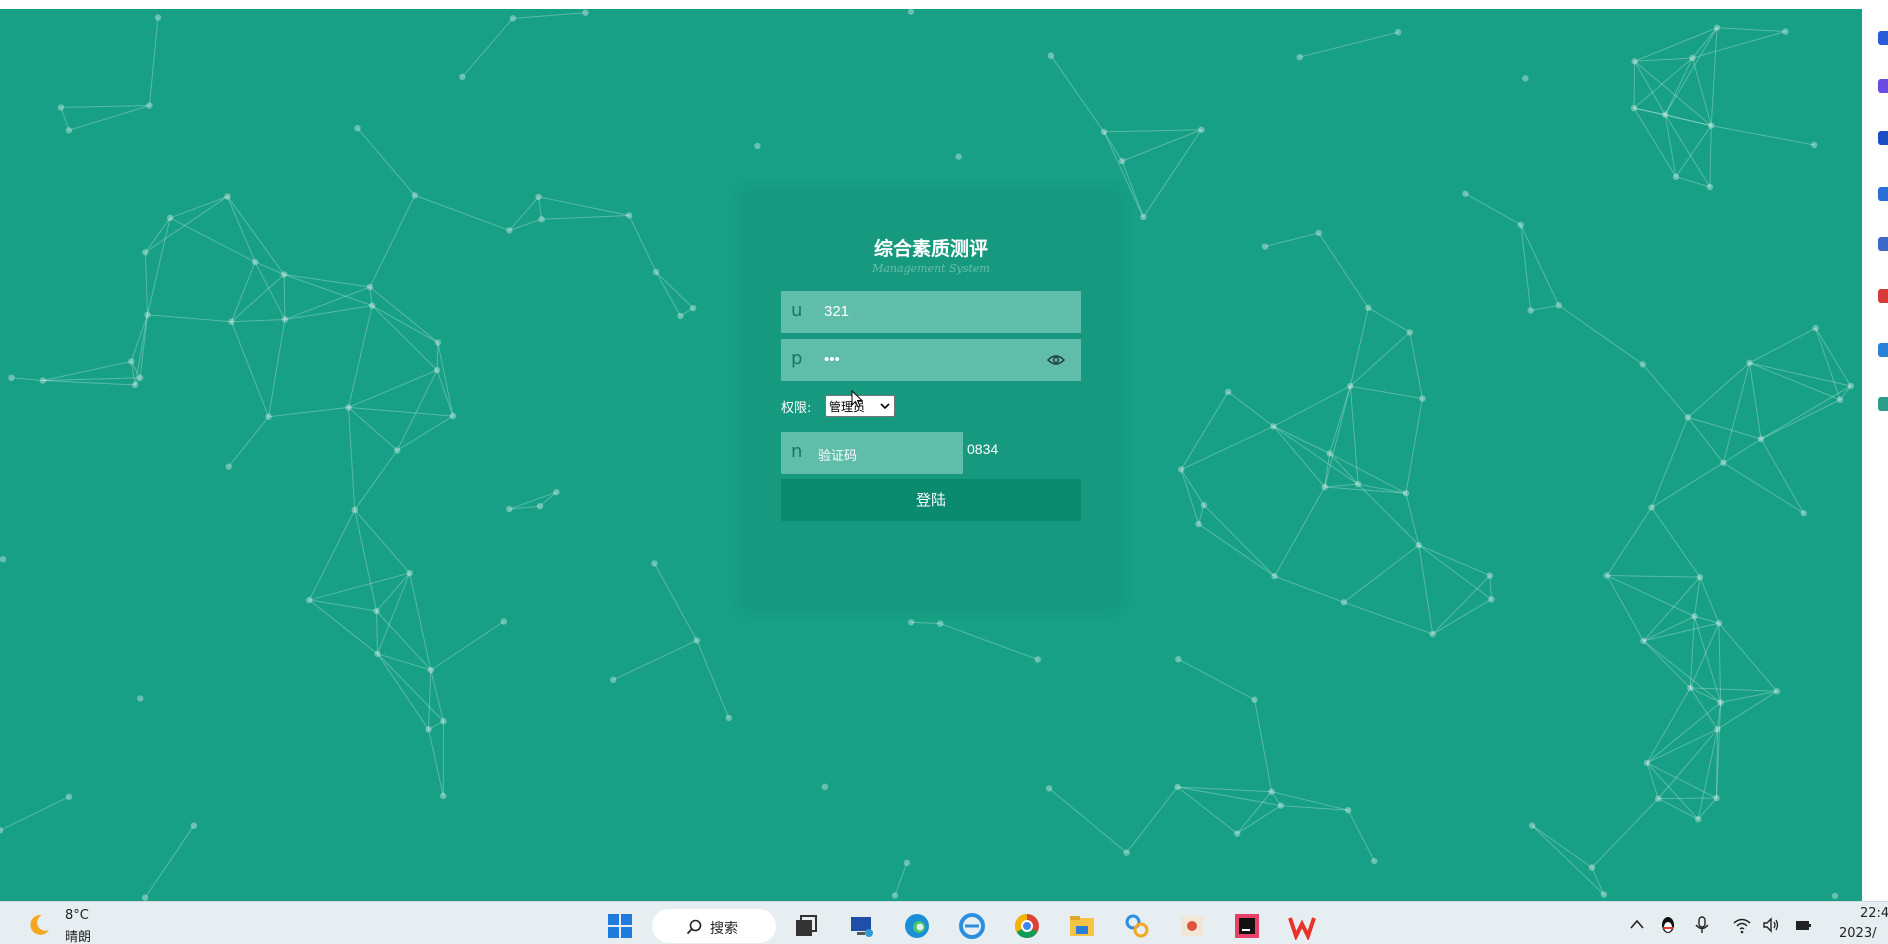 This screenshot has width=1888, height=944. What do you see at coordinates (620, 926) in the screenshot?
I see `windows-start-icon` at bounding box center [620, 926].